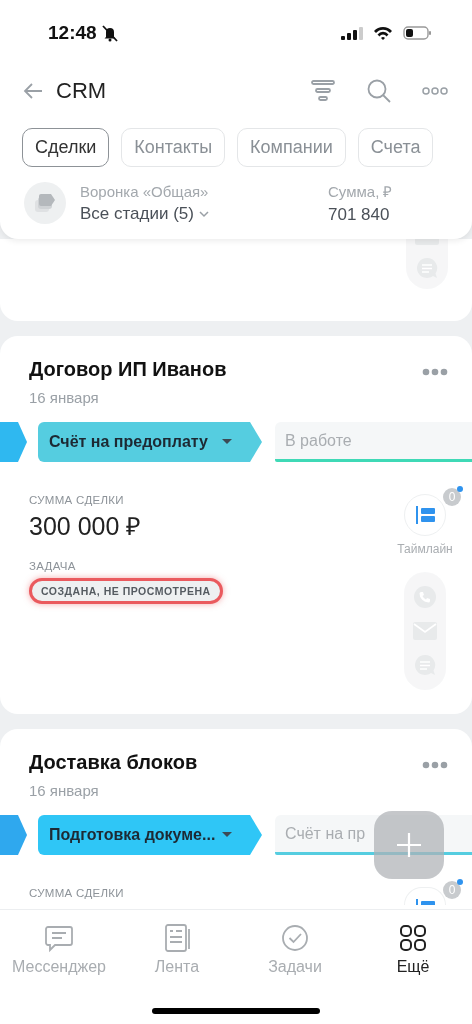 The height and width of the screenshot is (1024, 472). I want to click on timeline-label: Таймлайн, so click(425, 549).